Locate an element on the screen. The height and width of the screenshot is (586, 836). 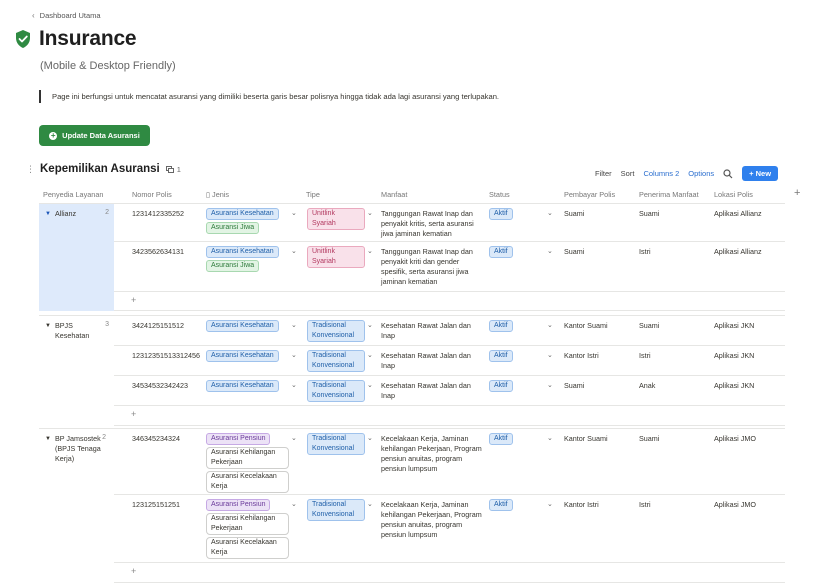
sort-button: Sort is located at coordinates (628, 173).